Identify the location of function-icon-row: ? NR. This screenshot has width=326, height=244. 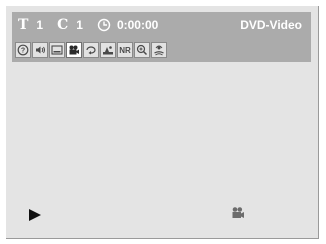
(91, 50).